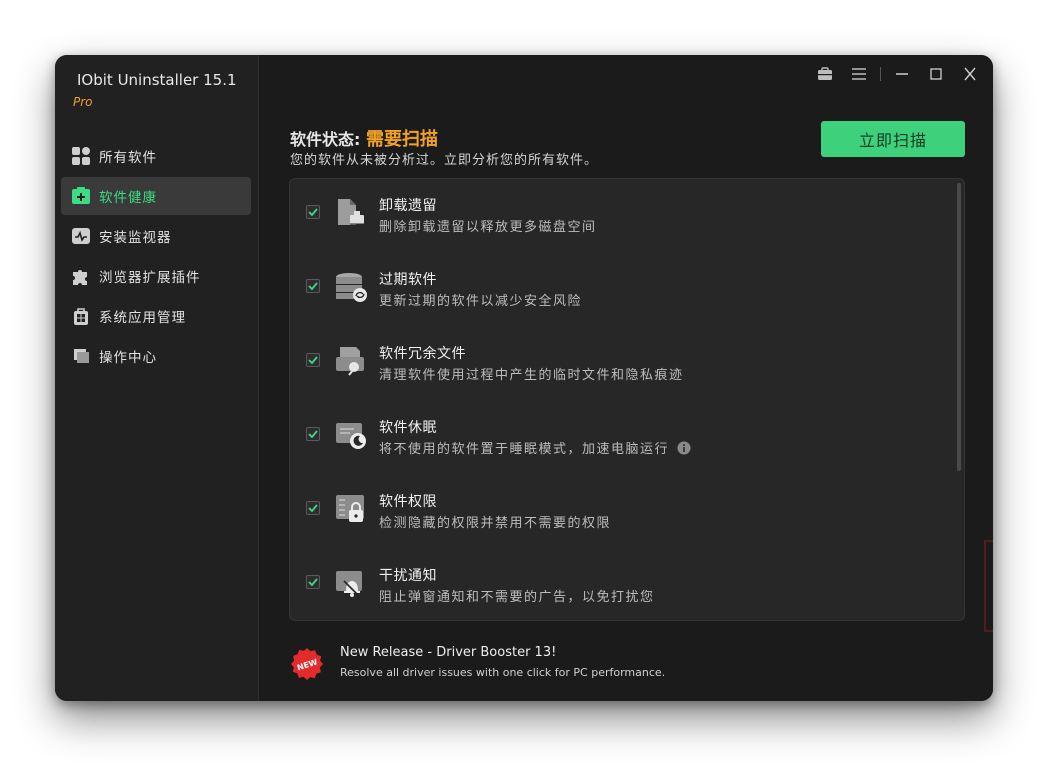 The image size is (1048, 784). I want to click on list-item: 软件休眠 将不使用的软件置于睡眠模式，加速电脑运行, so click(620, 438).